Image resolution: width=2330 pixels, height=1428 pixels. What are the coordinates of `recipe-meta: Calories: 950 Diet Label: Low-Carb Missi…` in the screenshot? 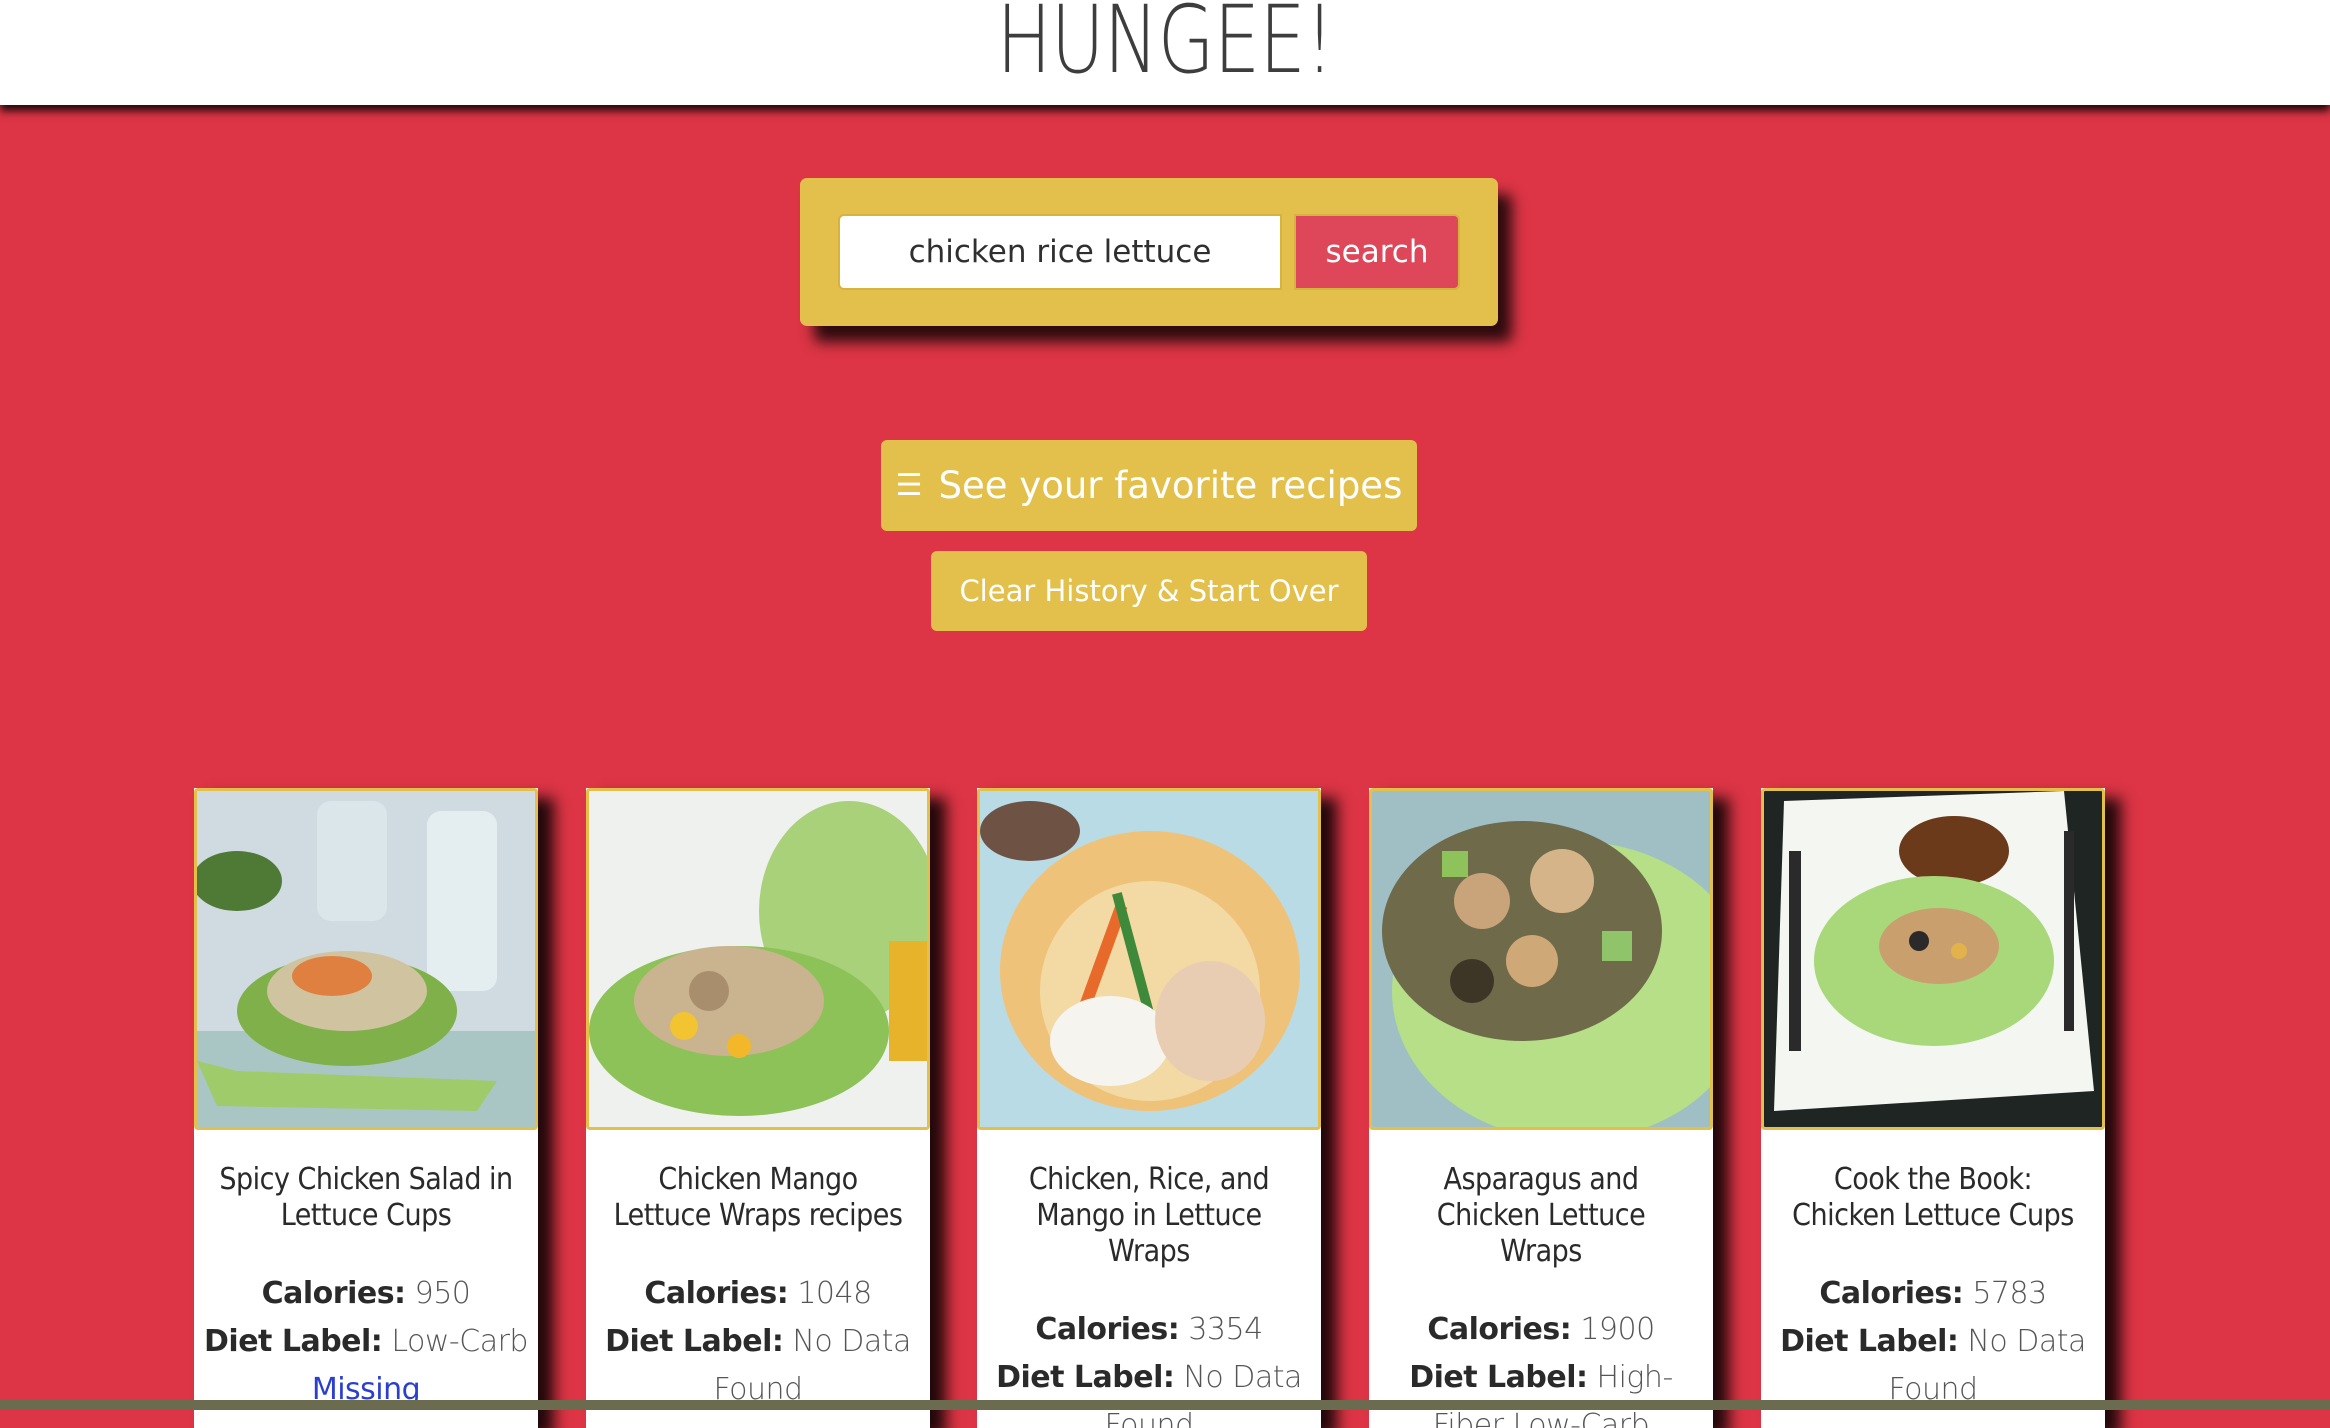 It's located at (366, 1342).